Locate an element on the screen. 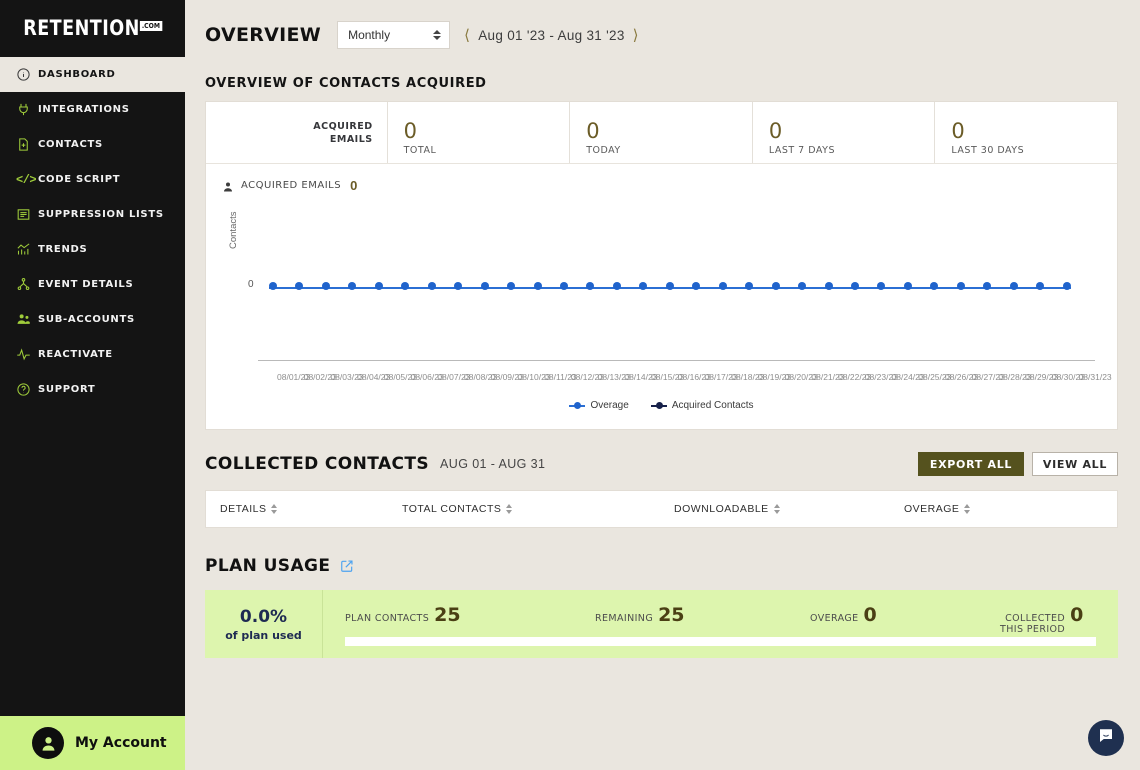 Image resolution: width=1140 pixels, height=770 pixels. edit-square-icon is located at coordinates (347, 566).